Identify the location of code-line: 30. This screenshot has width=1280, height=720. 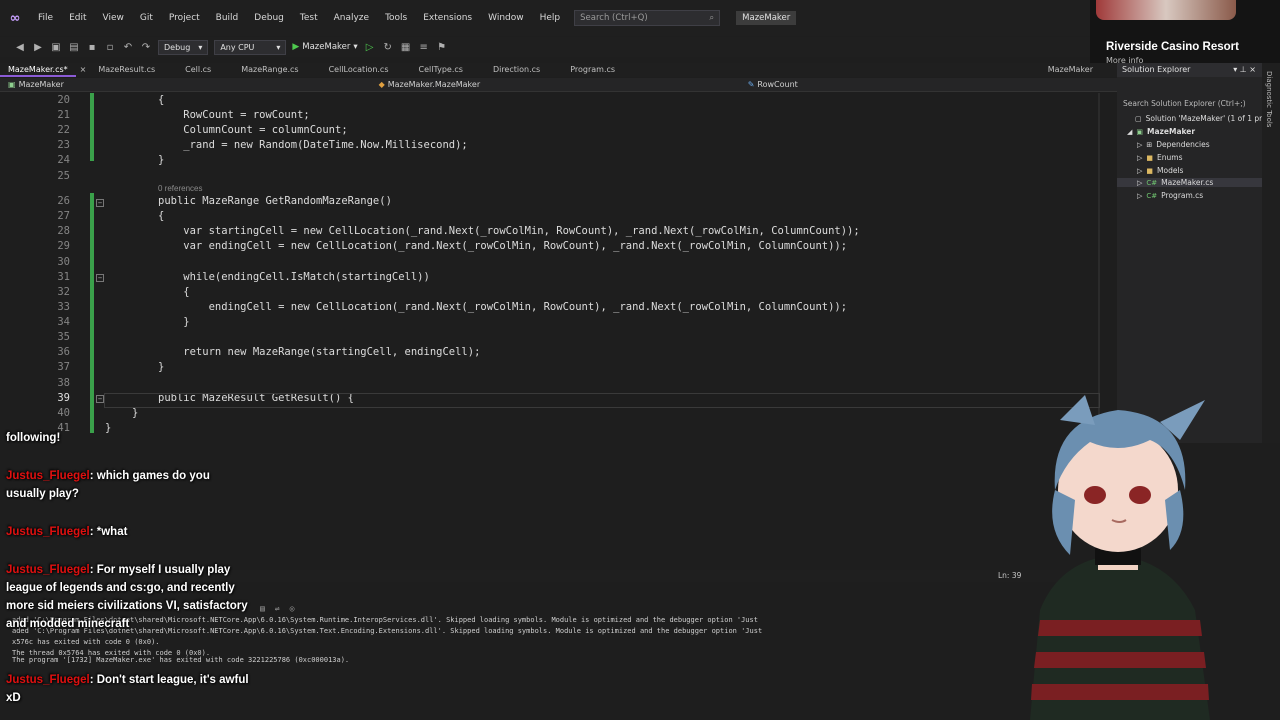
(550, 262).